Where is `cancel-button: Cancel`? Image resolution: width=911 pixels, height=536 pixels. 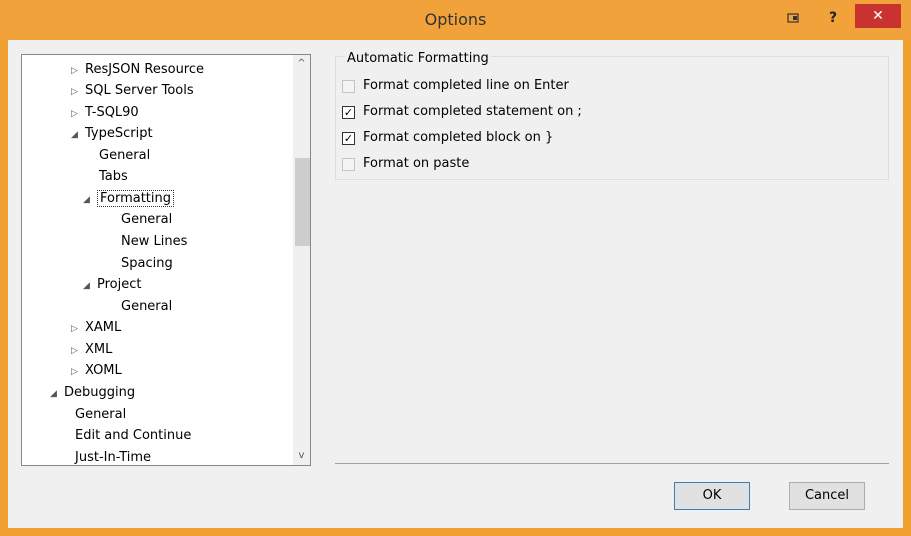 cancel-button: Cancel is located at coordinates (827, 496).